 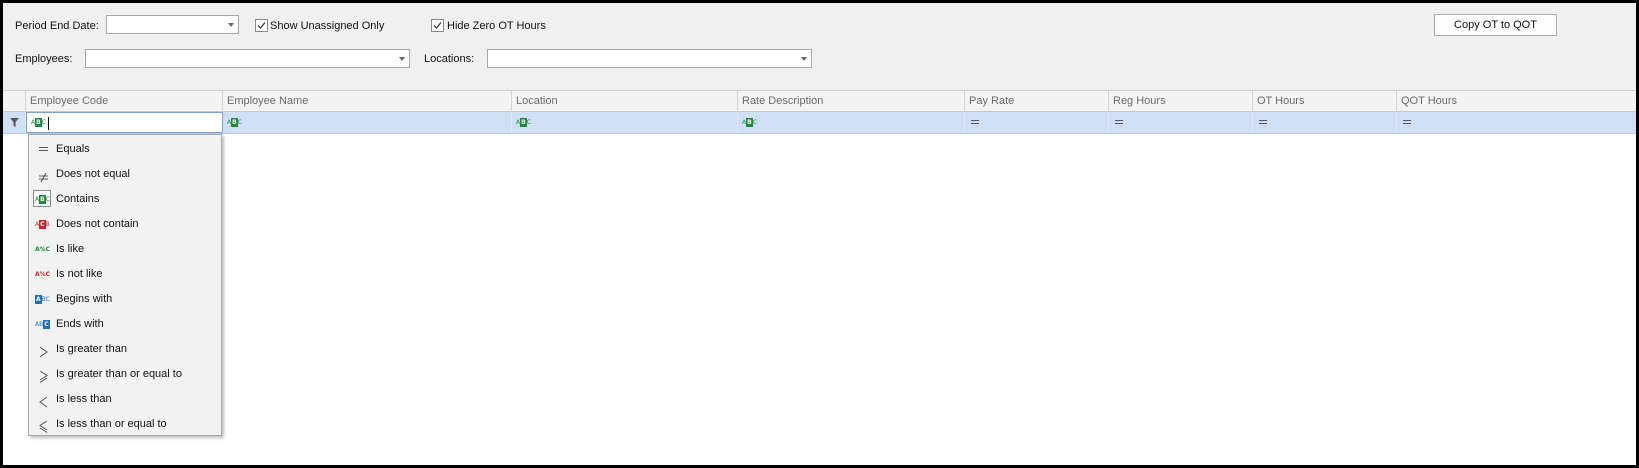 I want to click on filter-row-indicator, so click(x=14, y=122).